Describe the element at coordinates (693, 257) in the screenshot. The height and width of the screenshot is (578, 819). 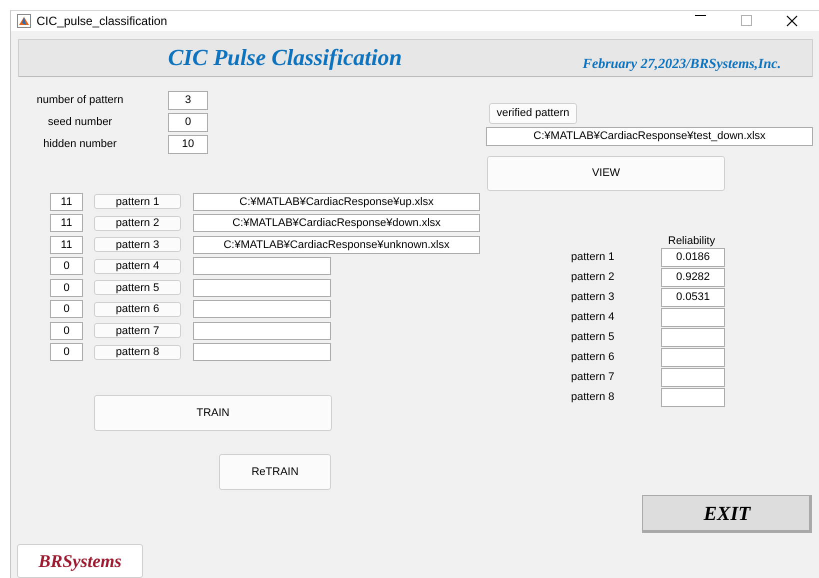
I see `reliability-field: 0.0186` at that location.